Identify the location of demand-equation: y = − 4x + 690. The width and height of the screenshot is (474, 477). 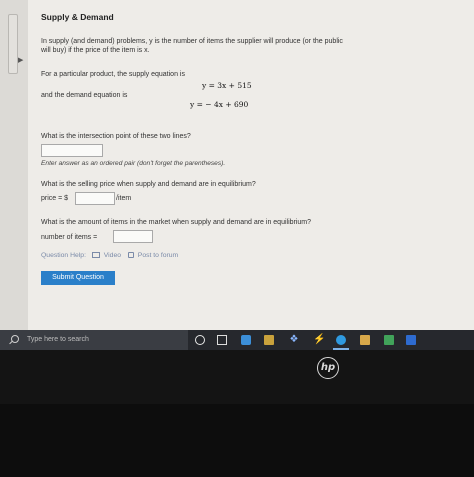
(219, 104).